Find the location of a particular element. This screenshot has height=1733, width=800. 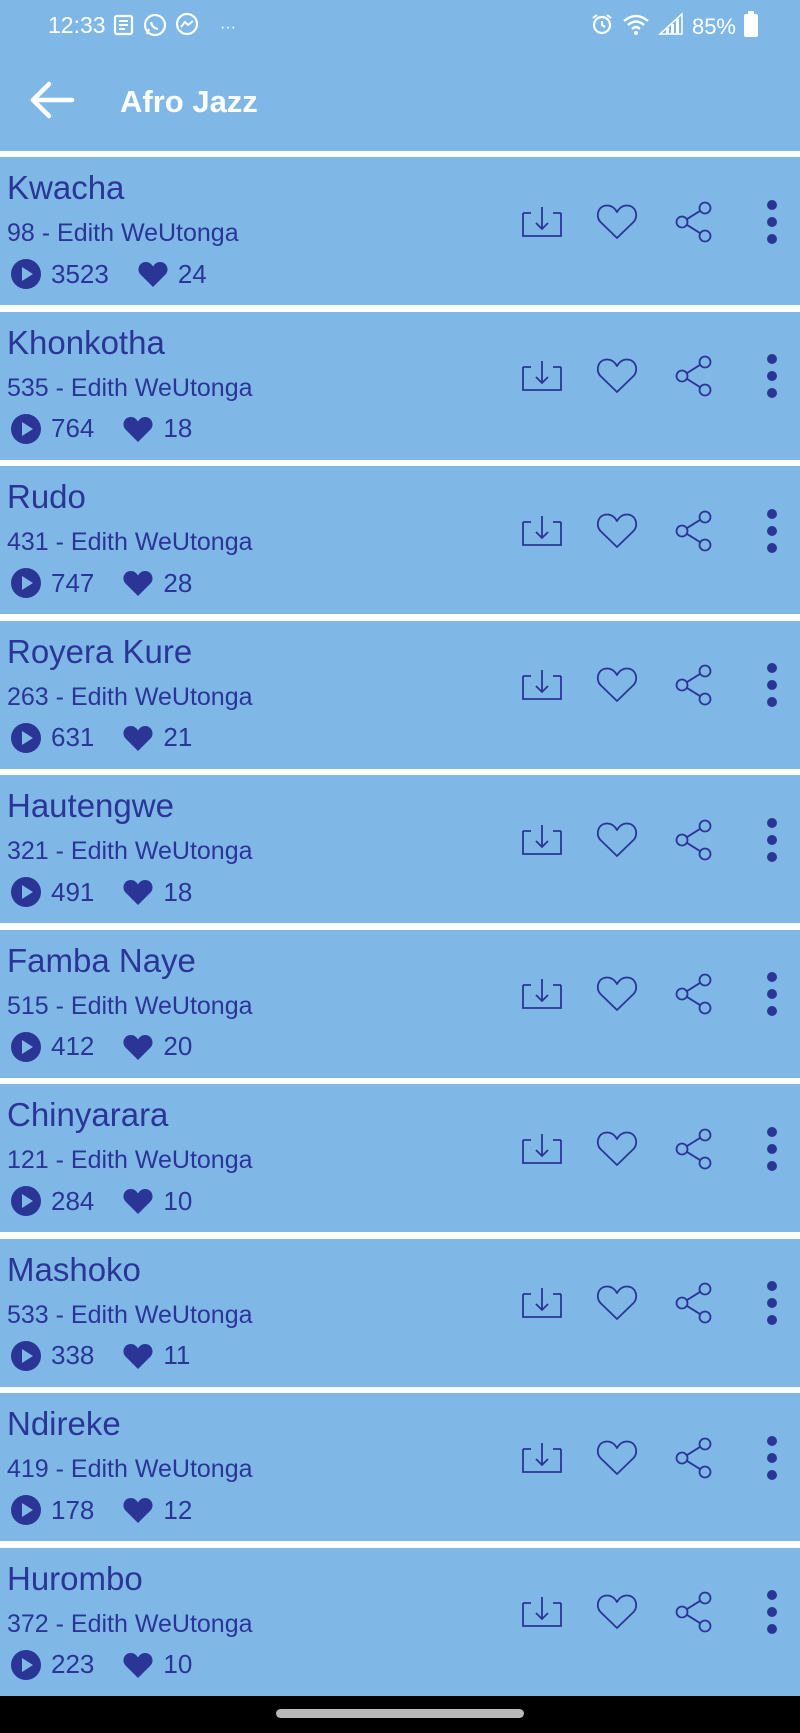

song-title: Kwacha is located at coordinates (66, 187).